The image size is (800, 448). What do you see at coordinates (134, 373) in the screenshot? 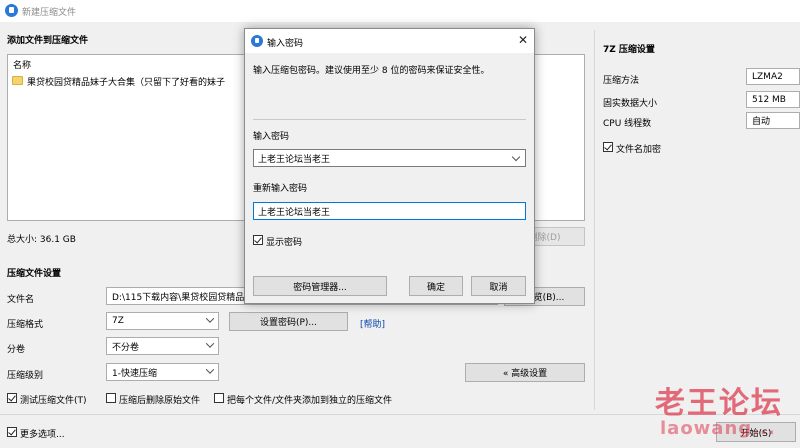
I see `level-value: 1-快速压缩` at bounding box center [134, 373].